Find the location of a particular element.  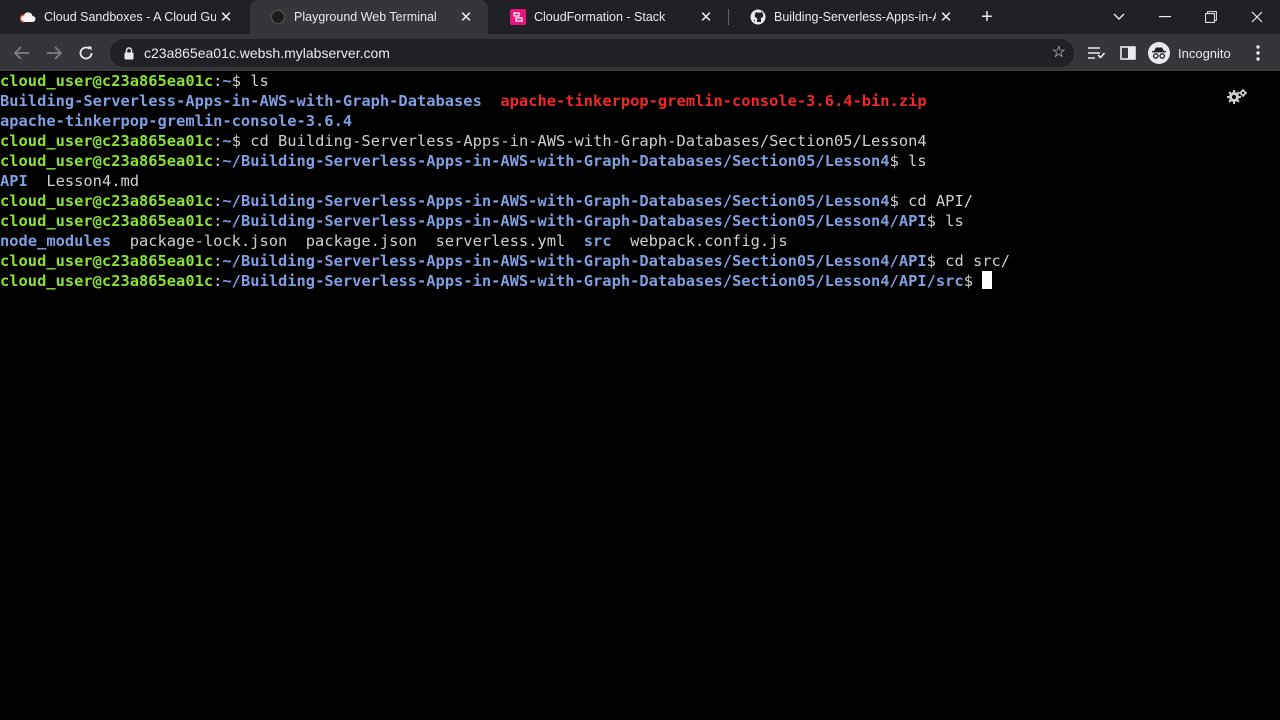

tab-title: CloudFormation - Stack is located at coordinates (600, 17).